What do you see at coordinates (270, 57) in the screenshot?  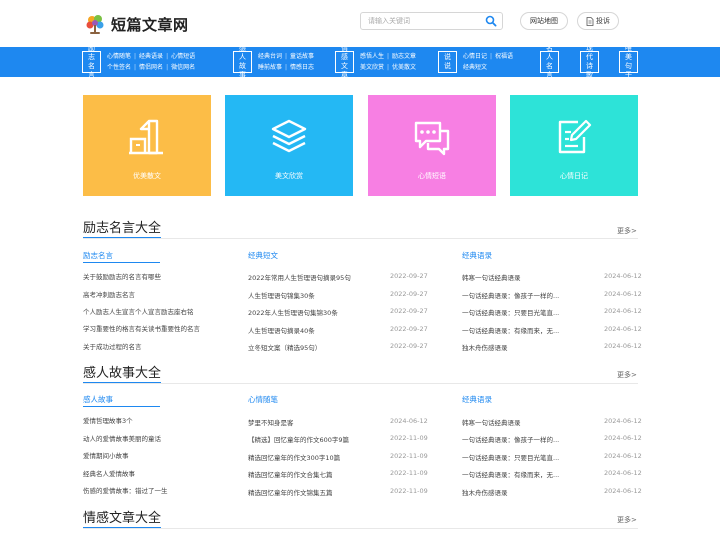 I see `nav-link: 经典台词` at bounding box center [270, 57].